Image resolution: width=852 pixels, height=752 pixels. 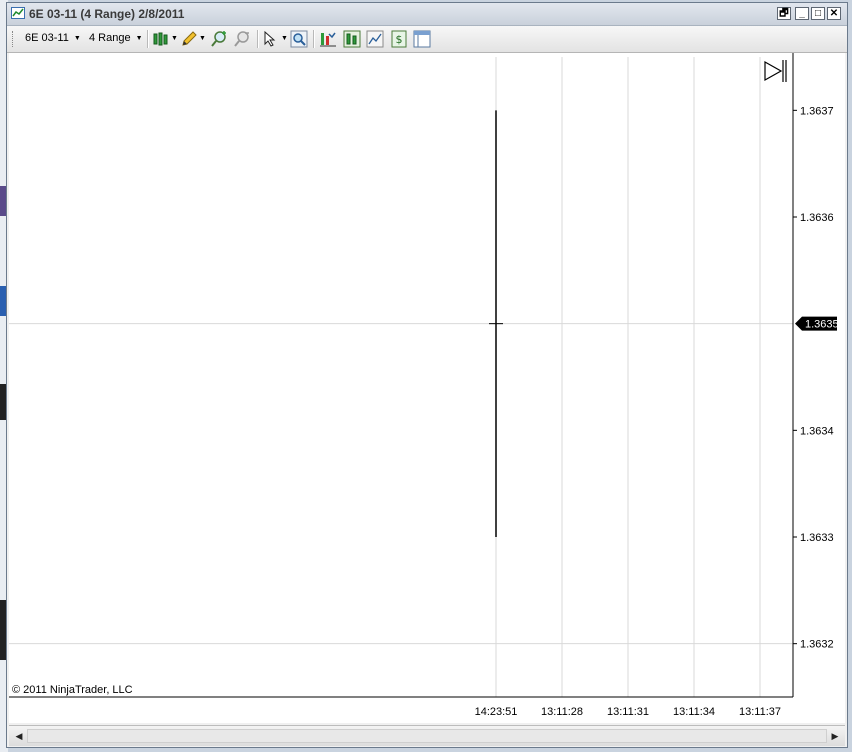 I want to click on x-tick-label: 13:11:28, so click(x=562, y=712).